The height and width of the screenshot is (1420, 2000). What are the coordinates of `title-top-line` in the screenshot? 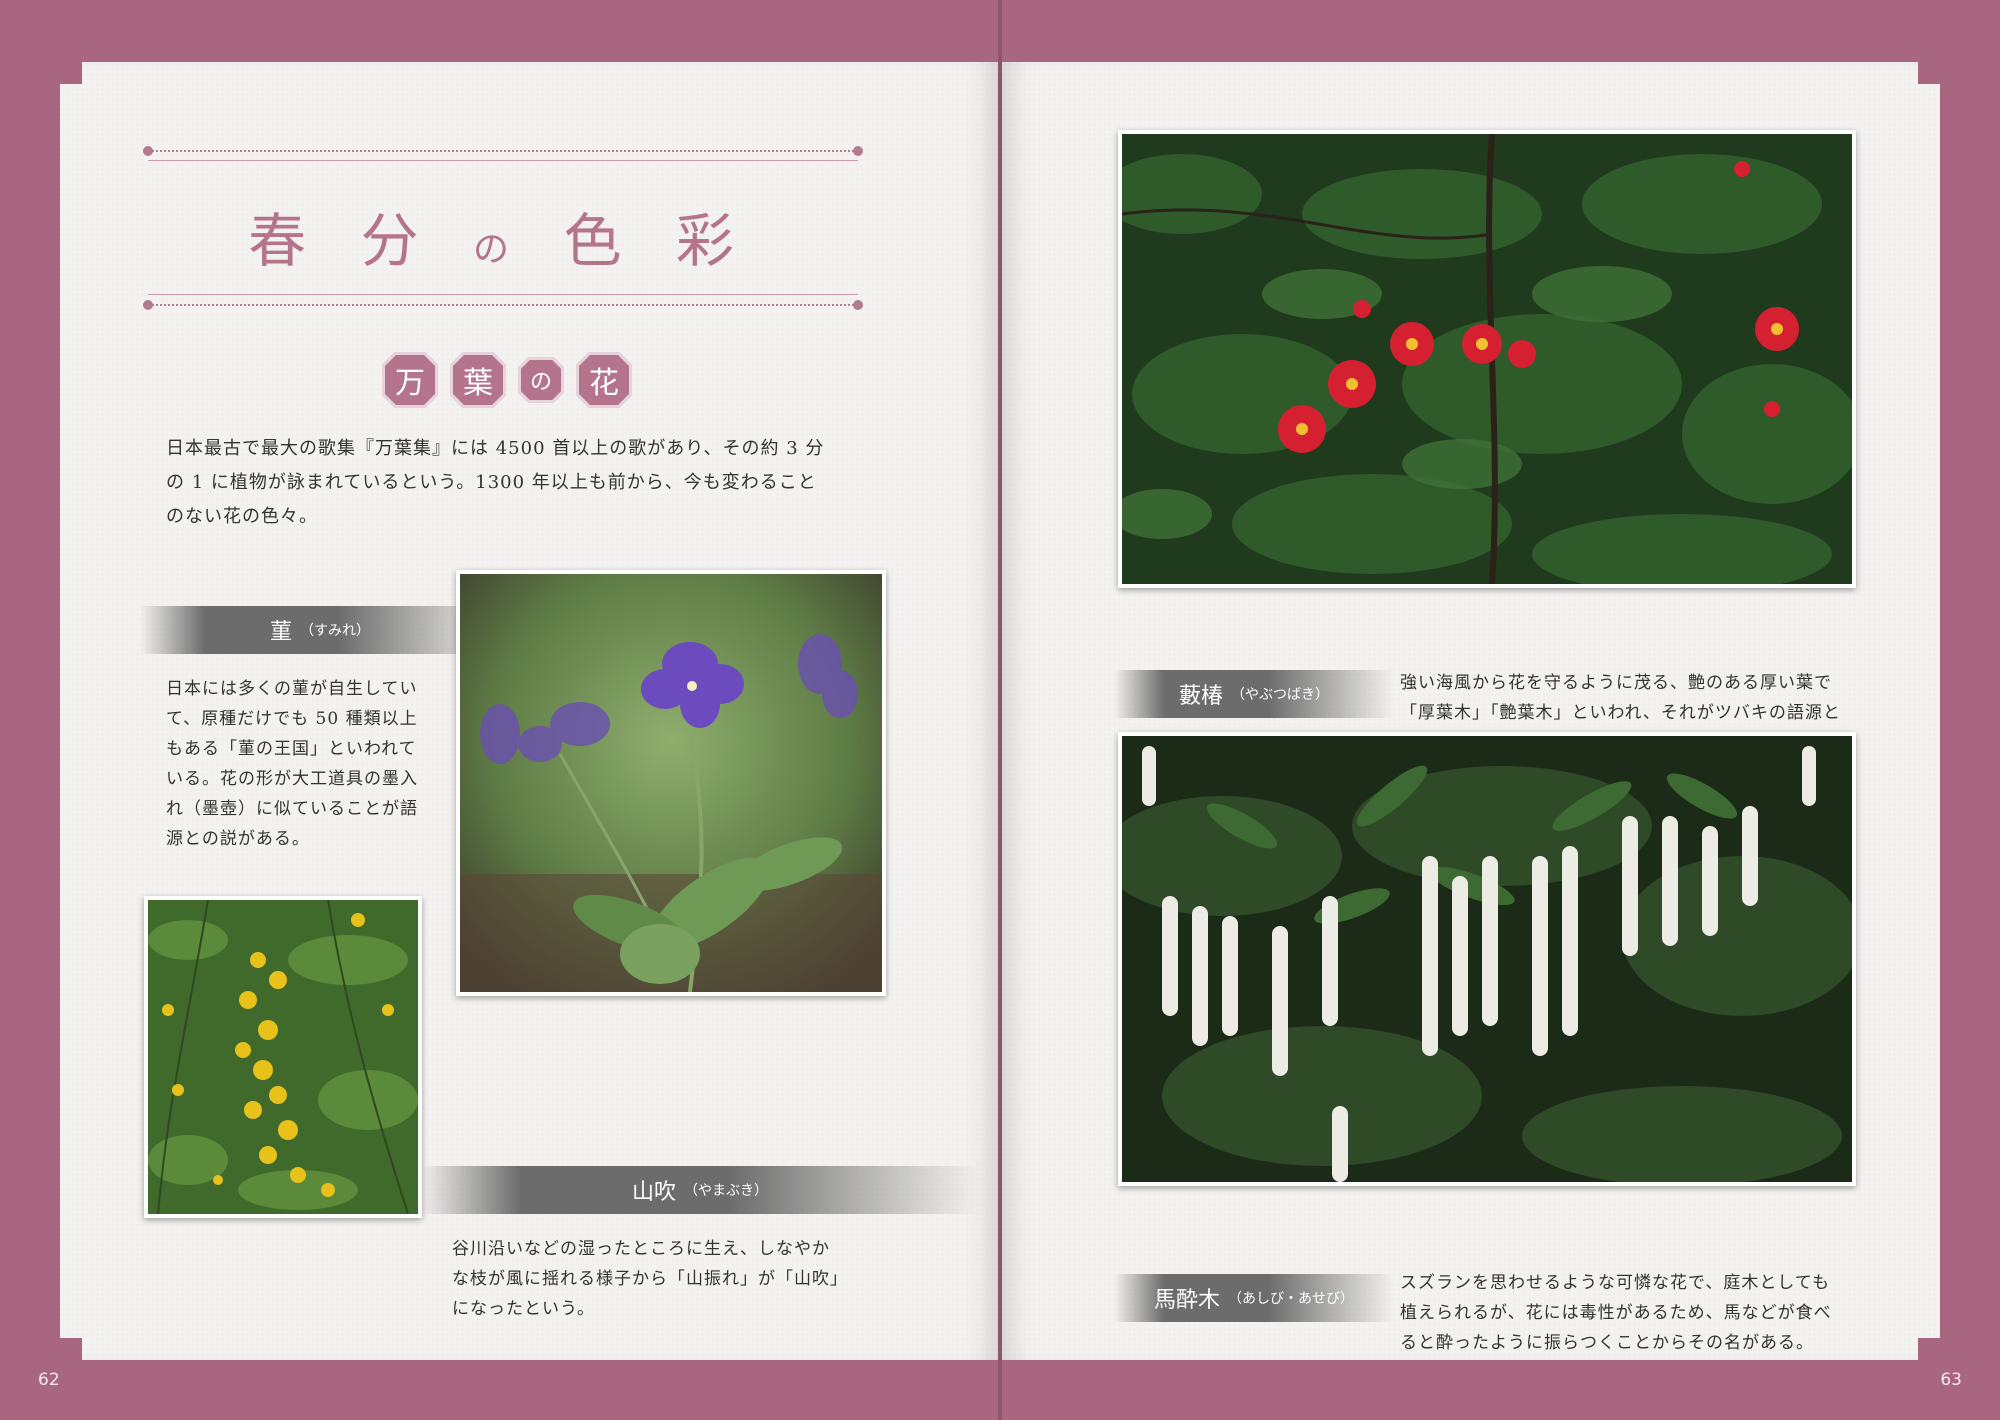 It's located at (503, 160).